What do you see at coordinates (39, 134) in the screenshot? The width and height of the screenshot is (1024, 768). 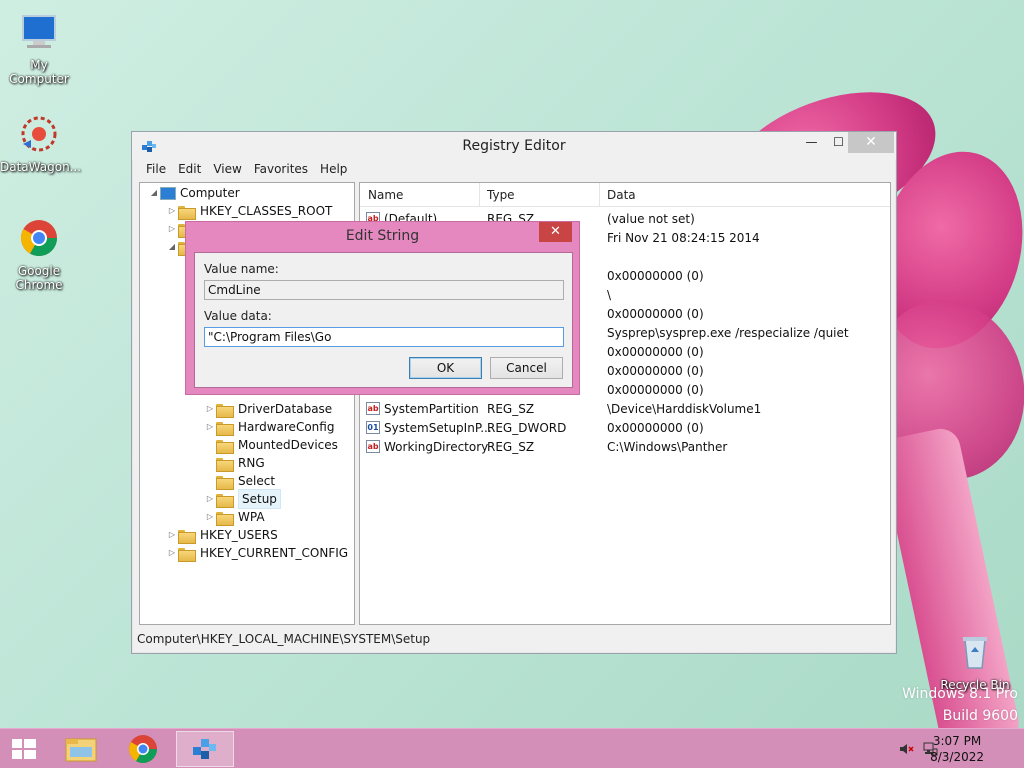 I see `datawagon-icon` at bounding box center [39, 134].